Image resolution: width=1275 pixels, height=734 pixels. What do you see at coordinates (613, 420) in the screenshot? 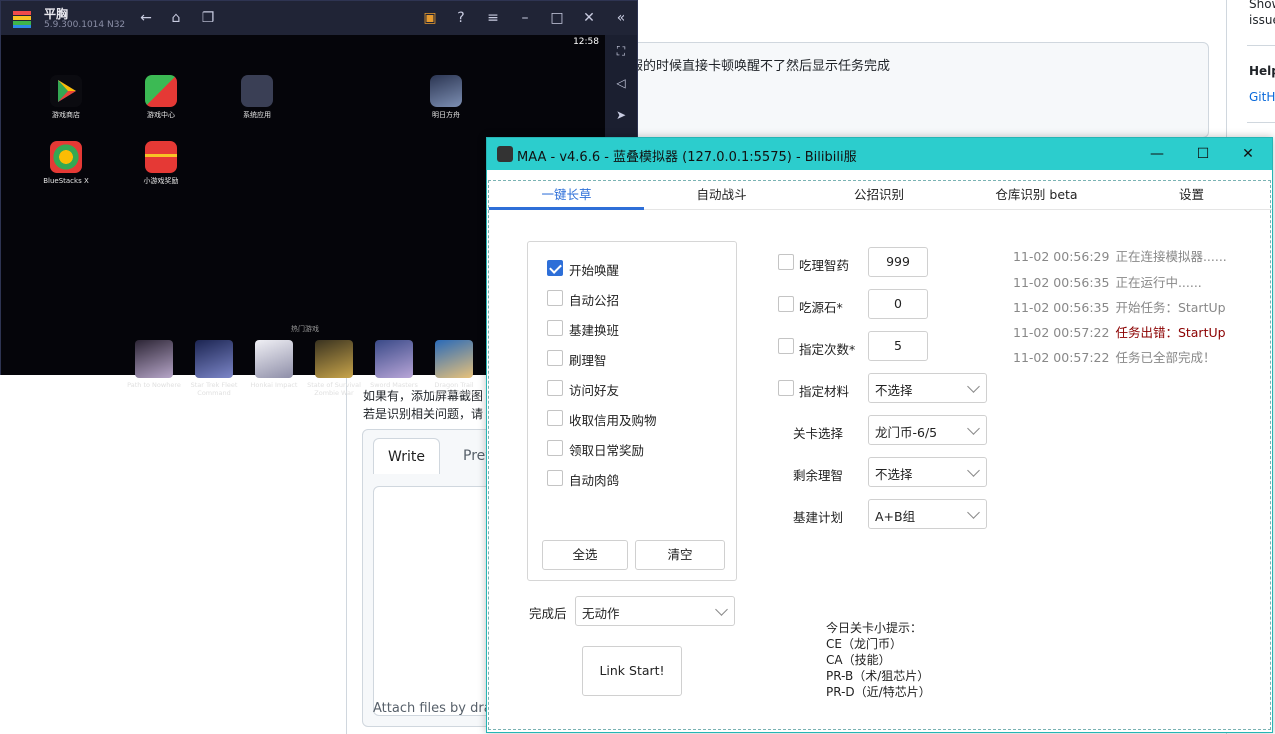
I see `task-label: 收取信用及购物` at bounding box center [613, 420].